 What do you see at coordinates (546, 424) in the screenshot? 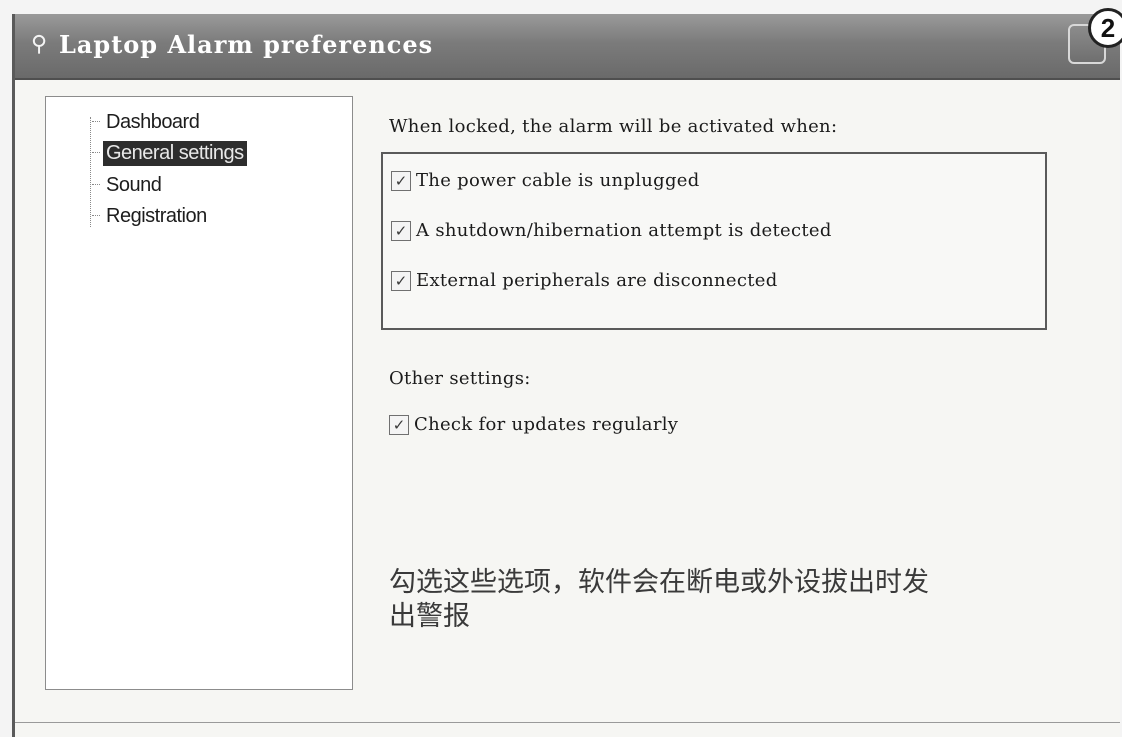
I see `option-label: Check for updates regularly` at bounding box center [546, 424].